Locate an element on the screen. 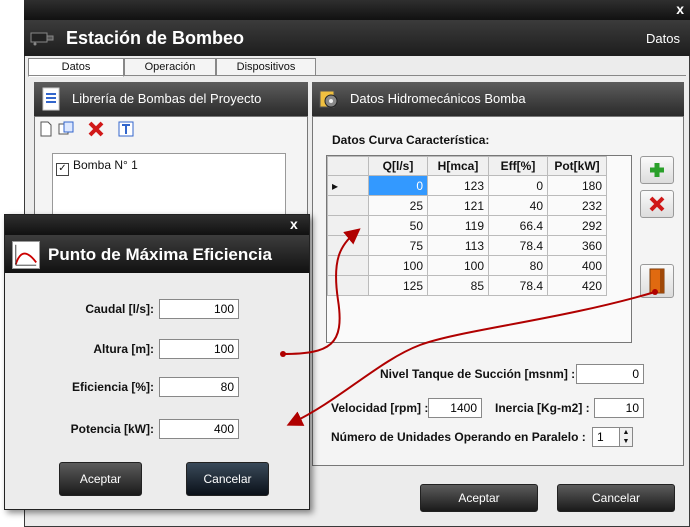 This screenshot has width=690, height=527. plus-icon is located at coordinates (657, 170).